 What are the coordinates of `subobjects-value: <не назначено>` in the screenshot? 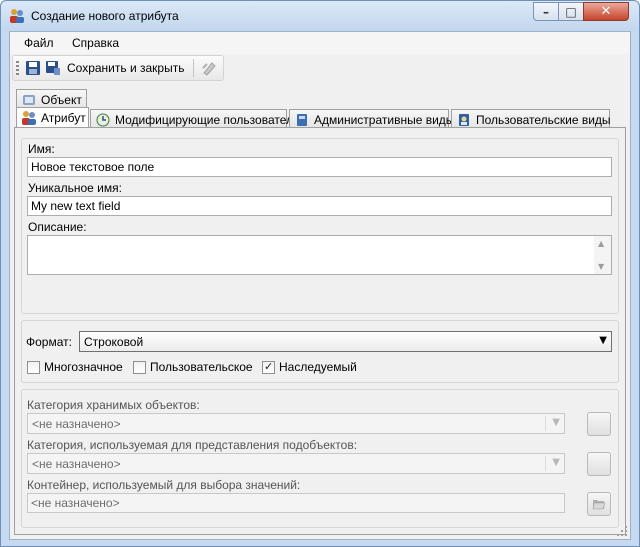 It's located at (76, 464).